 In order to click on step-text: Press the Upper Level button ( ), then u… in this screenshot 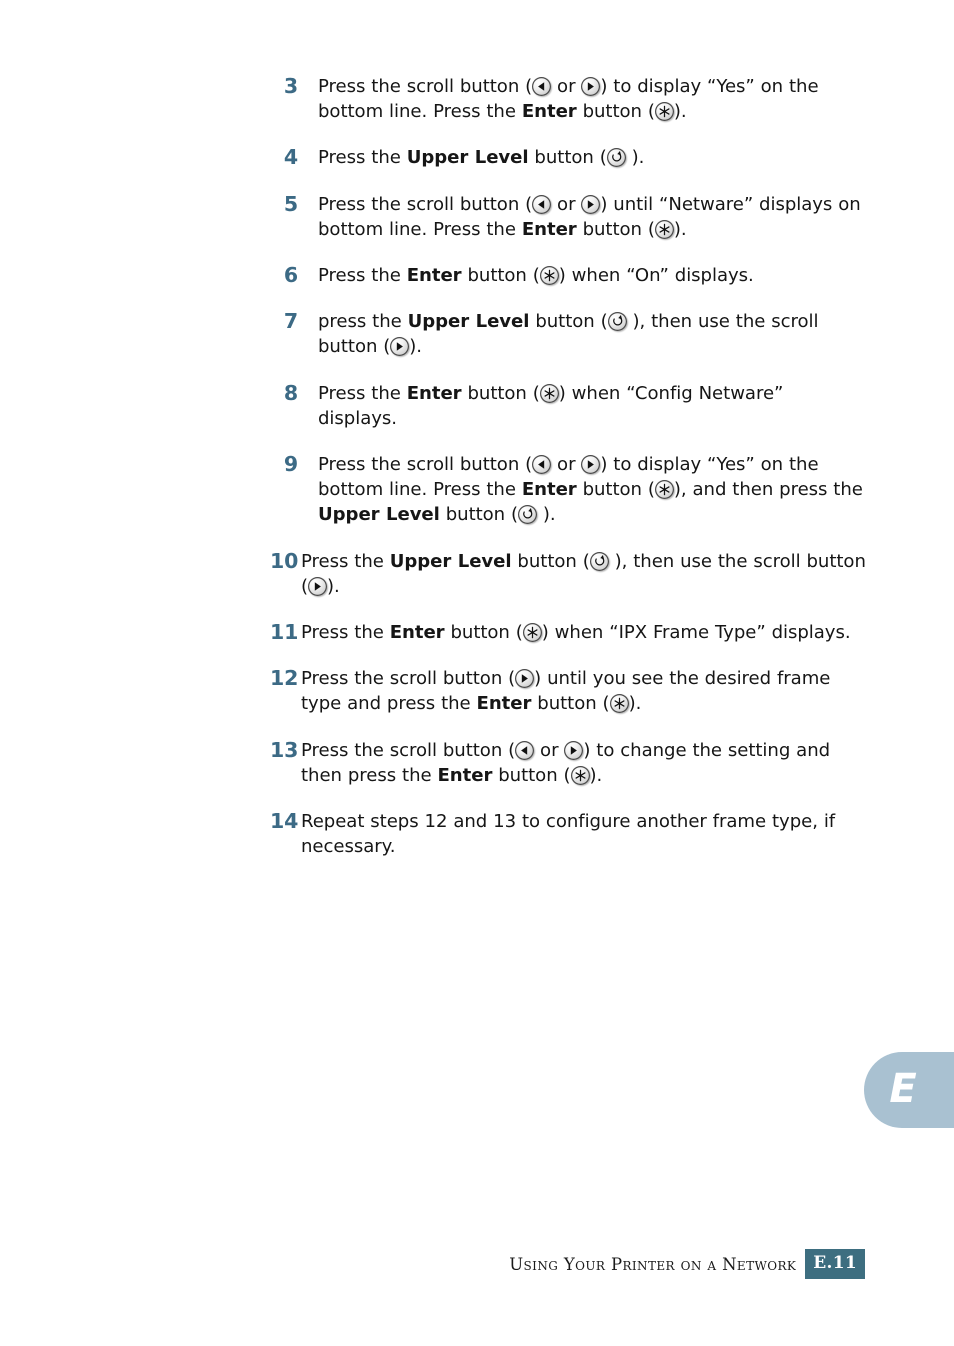, I will do `click(583, 573)`.